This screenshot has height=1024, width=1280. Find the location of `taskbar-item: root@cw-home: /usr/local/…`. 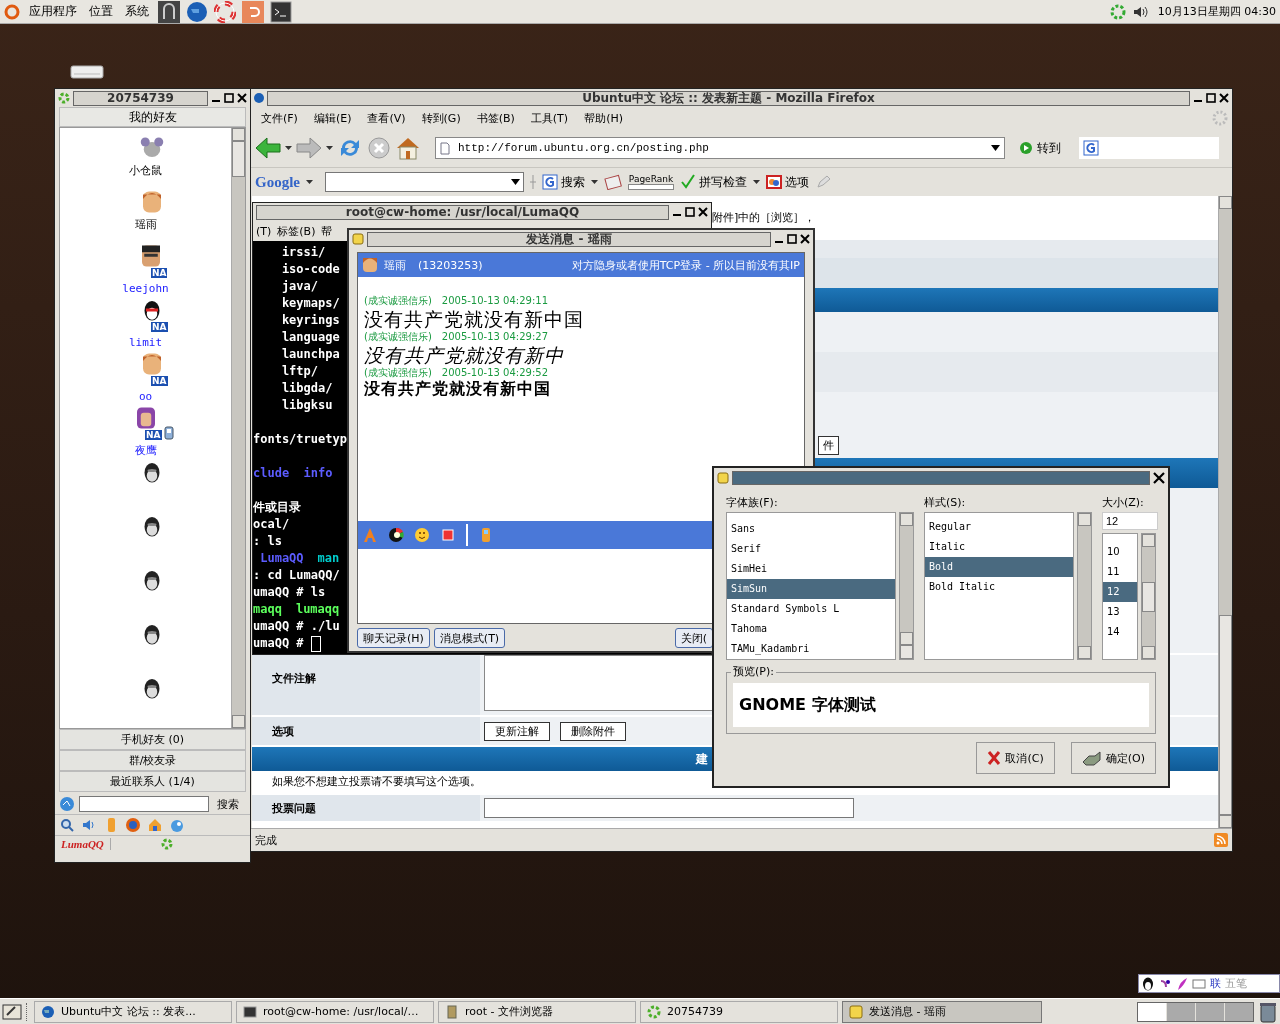

taskbar-item: root@cw-home: /usr/local/… is located at coordinates (335, 1011).